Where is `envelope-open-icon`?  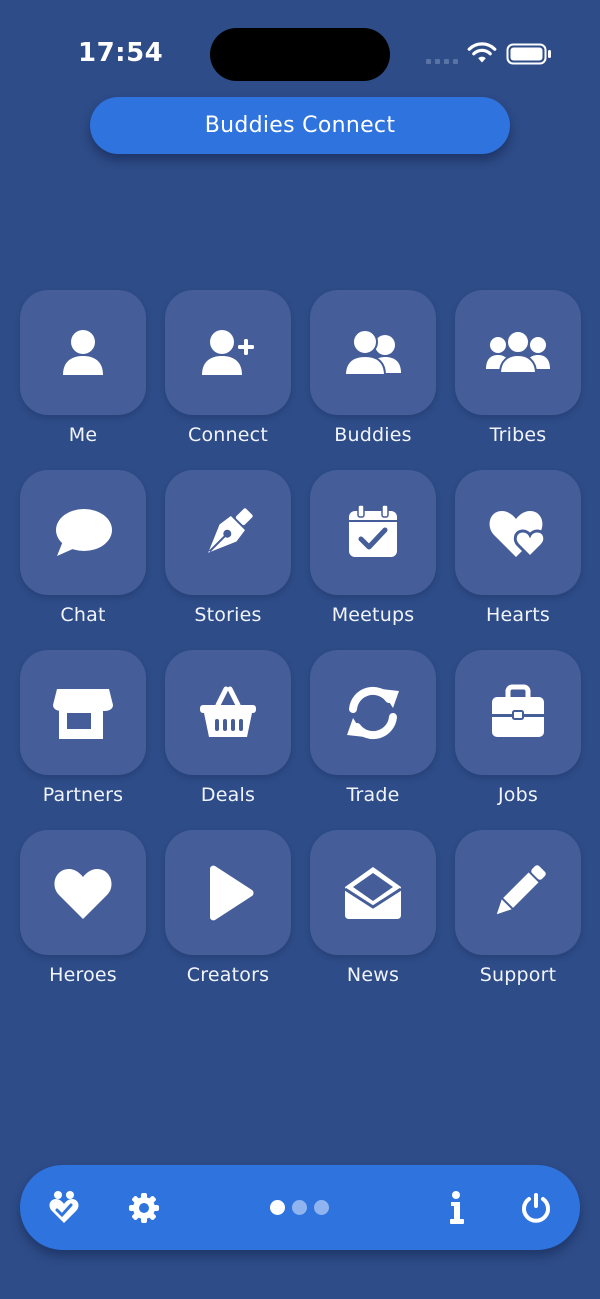 envelope-open-icon is located at coordinates (373, 892).